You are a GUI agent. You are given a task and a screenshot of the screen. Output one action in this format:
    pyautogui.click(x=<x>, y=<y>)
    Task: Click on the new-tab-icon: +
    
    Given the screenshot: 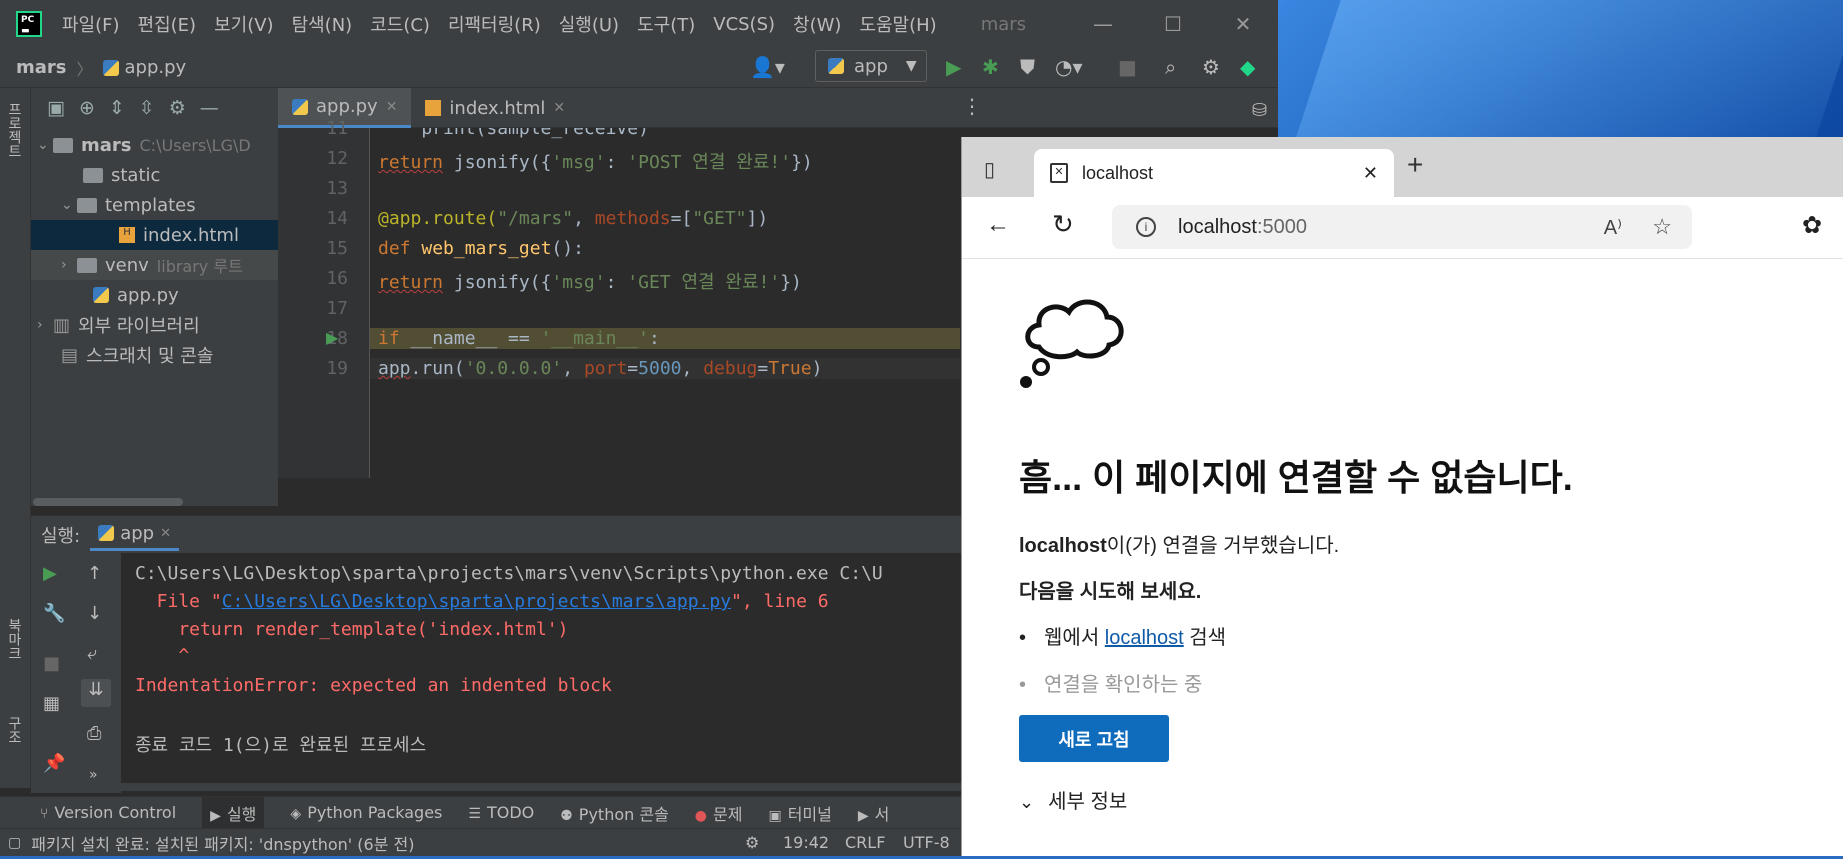 What is the action you would take?
    pyautogui.click(x=1415, y=165)
    